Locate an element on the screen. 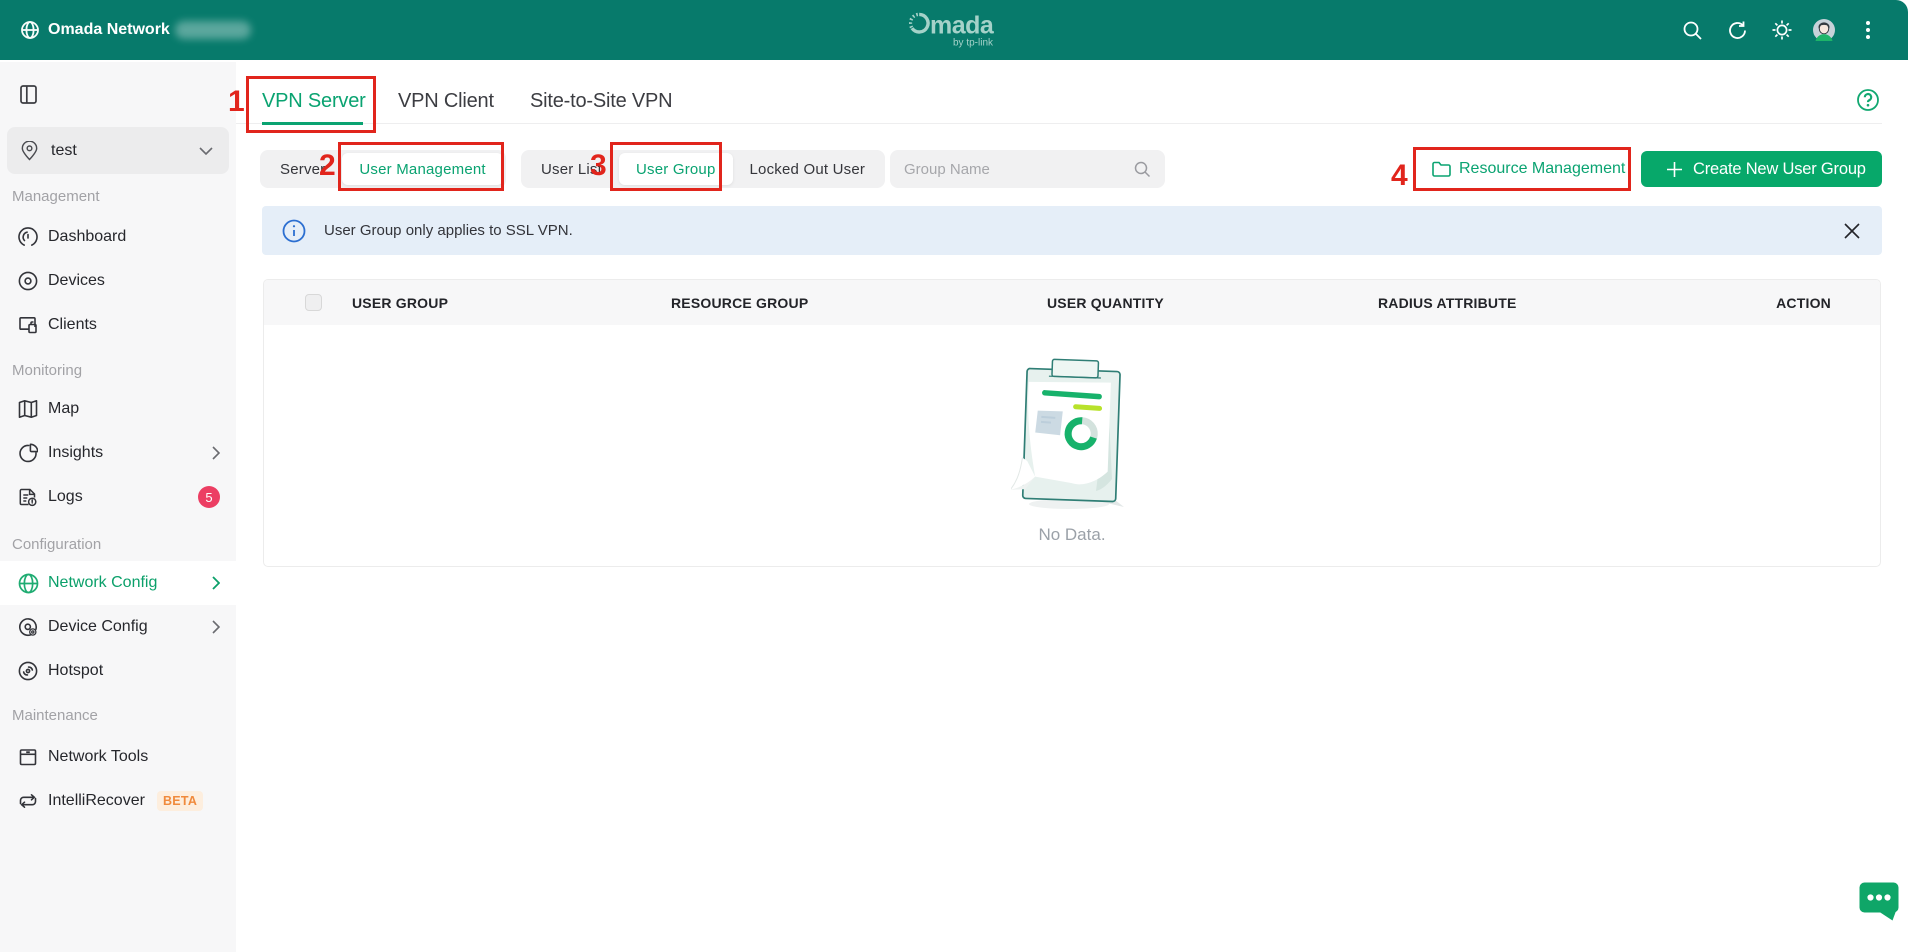 The image size is (1908, 952). svg-text: by tp-link is located at coordinates (973, 43).